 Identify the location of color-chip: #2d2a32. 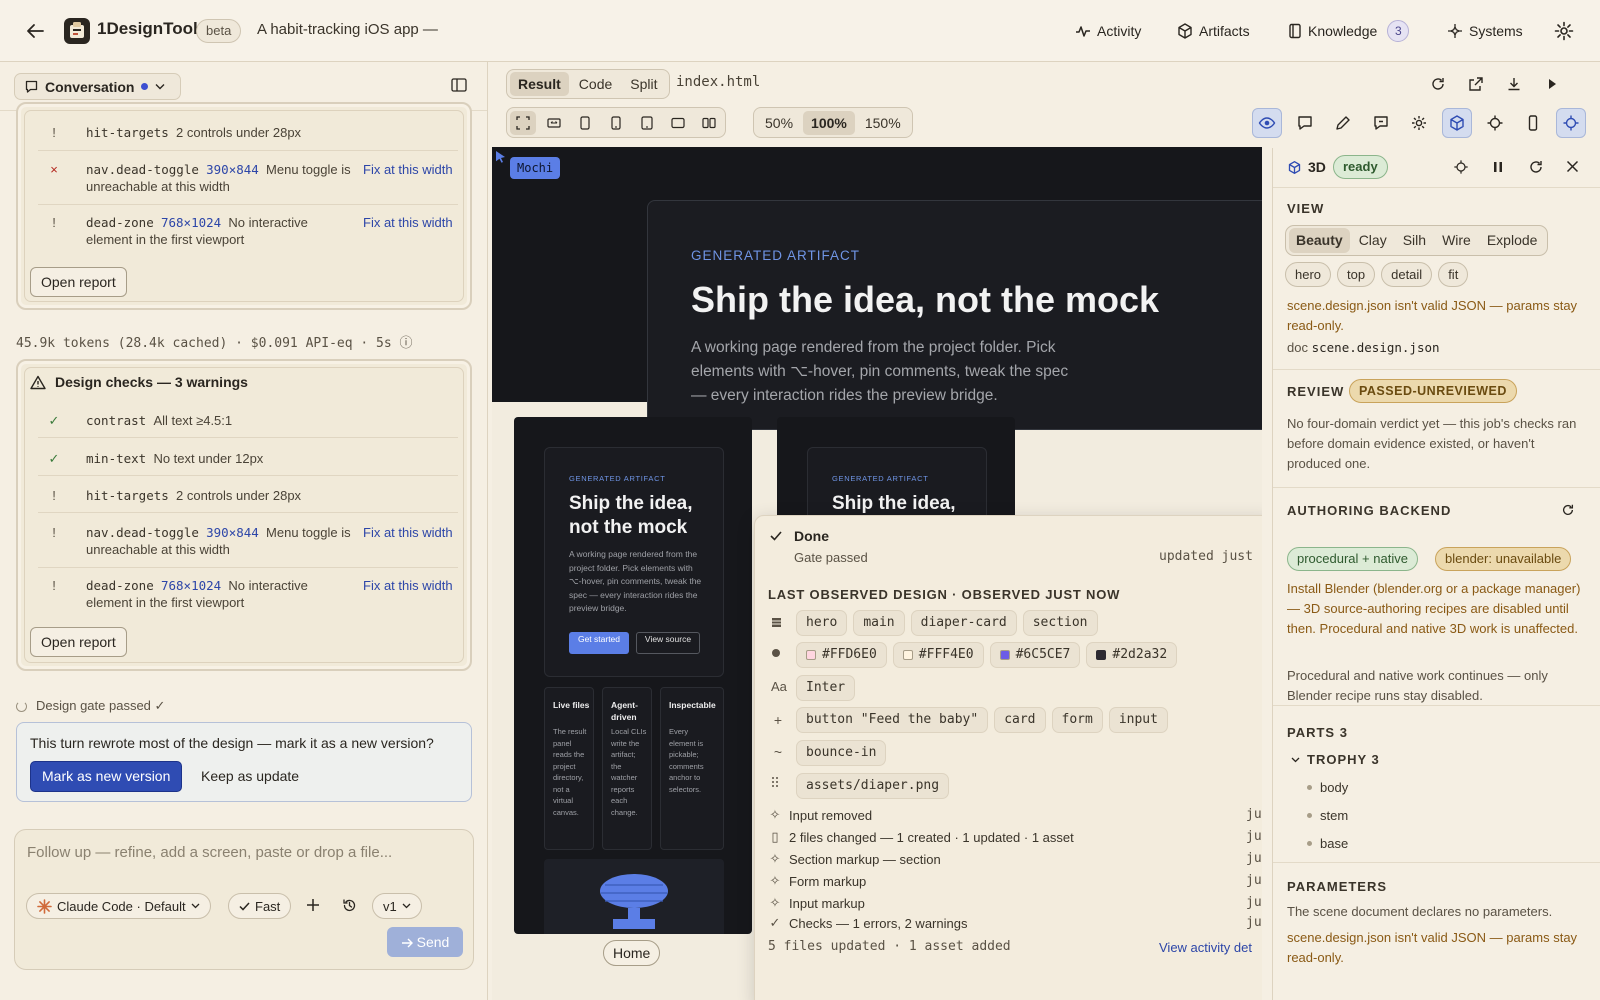
(1132, 655).